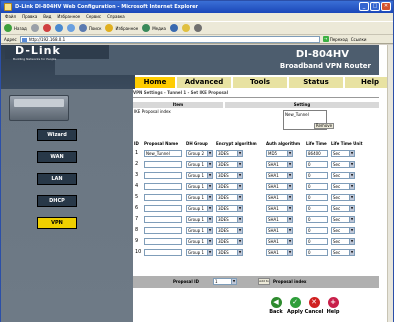  What do you see at coordinates (34, 28) in the screenshot?
I see `forward-arrow-icon` at bounding box center [34, 28].